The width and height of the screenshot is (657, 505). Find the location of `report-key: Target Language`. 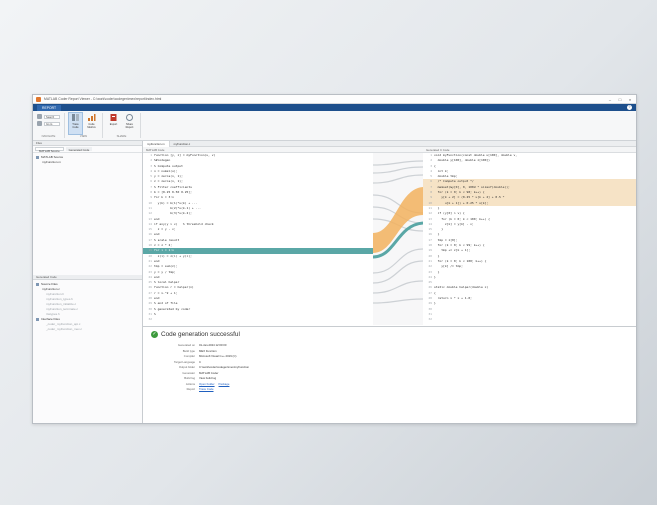

report-key: Target Language is located at coordinates (184, 361).